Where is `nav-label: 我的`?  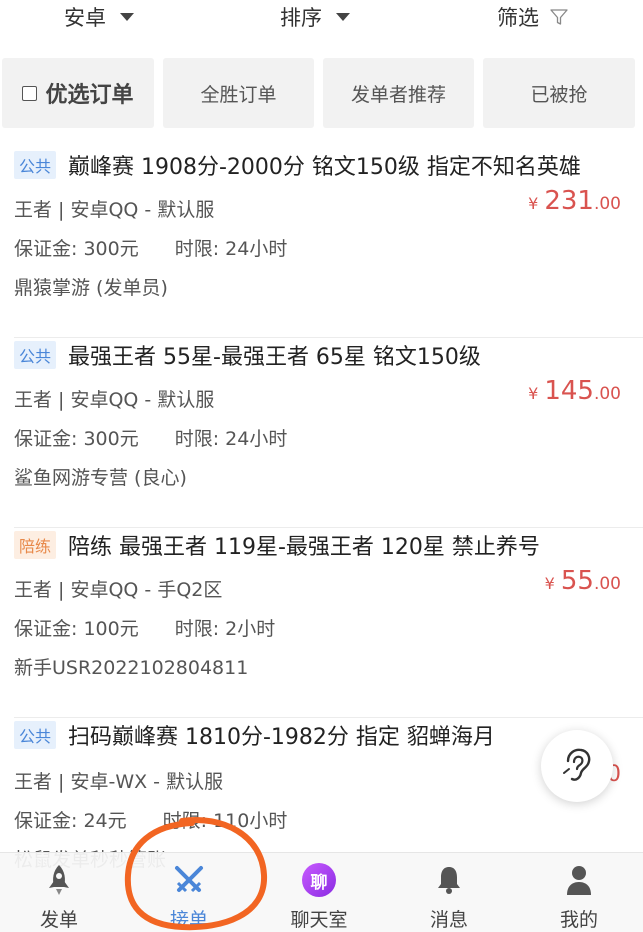
nav-label: 我的 is located at coordinates (578, 920).